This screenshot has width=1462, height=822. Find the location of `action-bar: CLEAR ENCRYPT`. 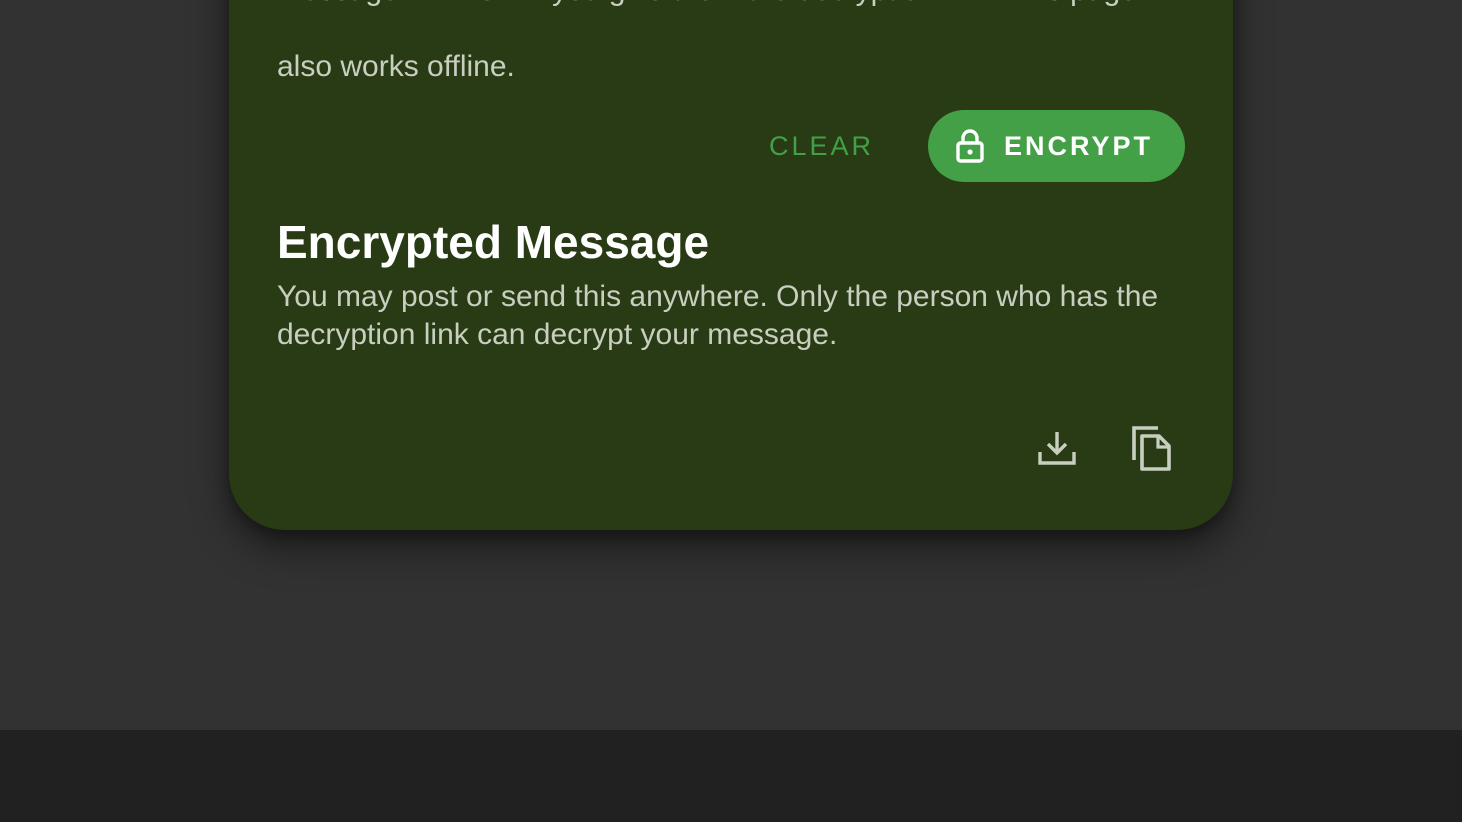

action-bar: CLEAR ENCRYPT is located at coordinates (966, 146).